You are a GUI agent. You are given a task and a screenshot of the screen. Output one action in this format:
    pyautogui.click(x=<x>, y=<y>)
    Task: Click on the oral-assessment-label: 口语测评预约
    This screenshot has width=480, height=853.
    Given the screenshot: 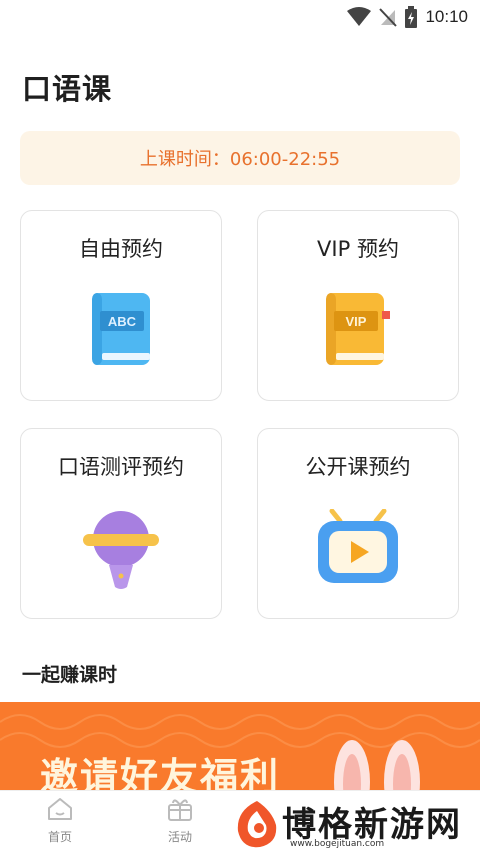 What is the action you would take?
    pyautogui.click(x=121, y=467)
    